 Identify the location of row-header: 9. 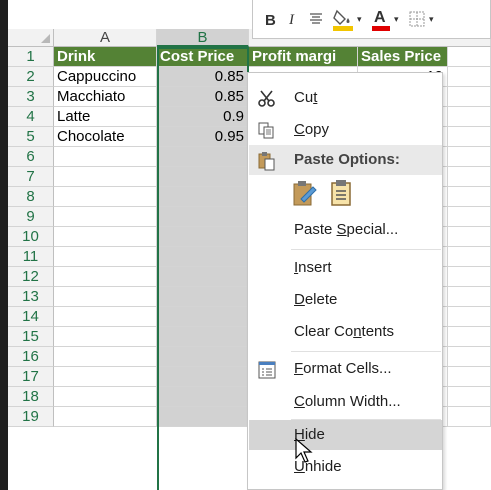
(31, 217).